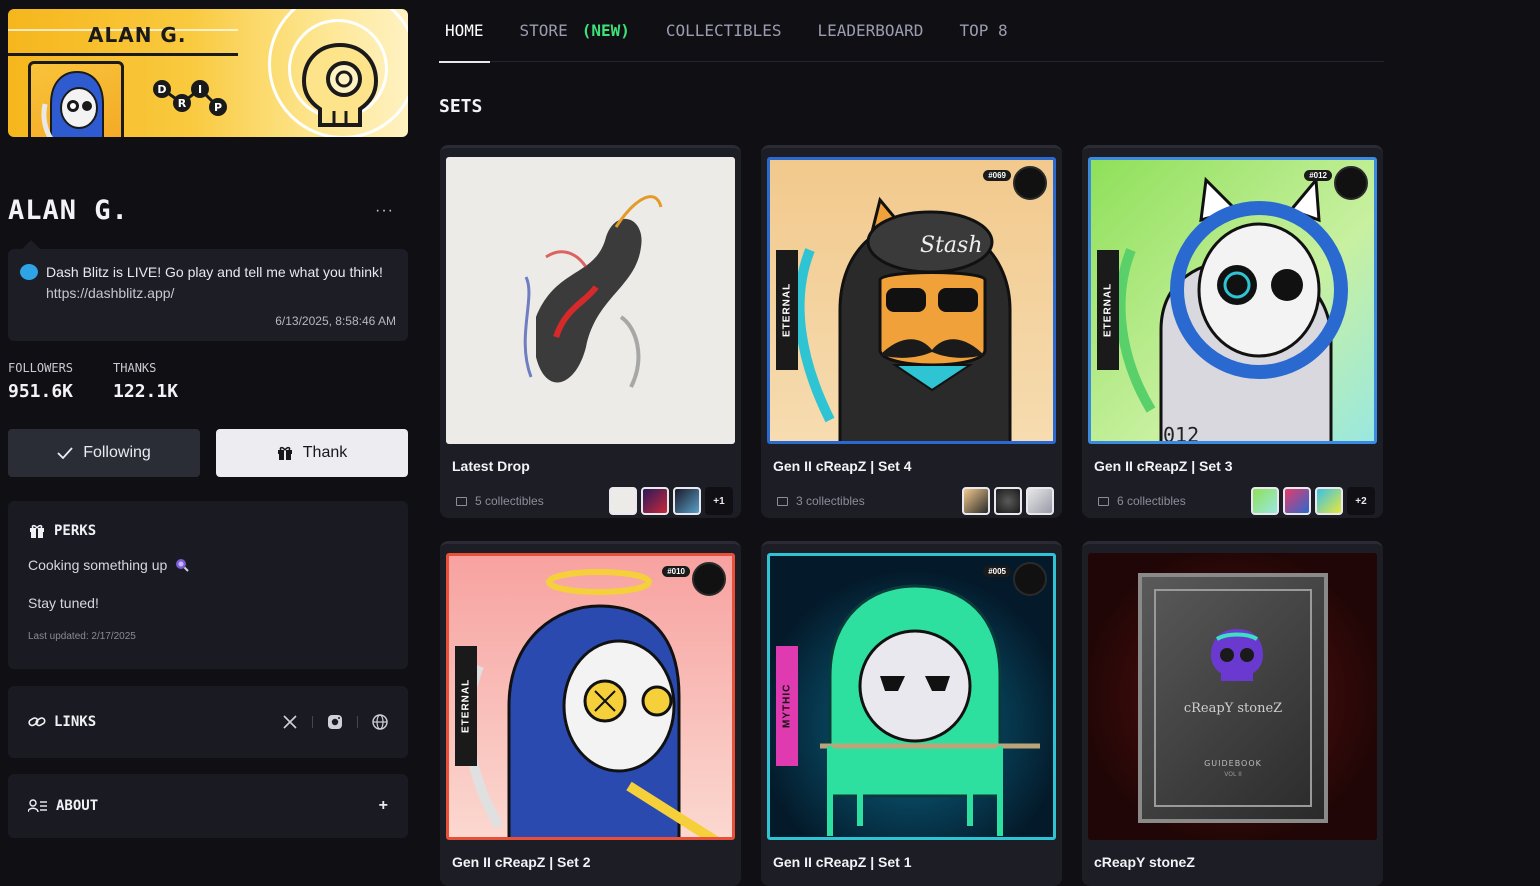  Describe the element at coordinates (1151, 501) in the screenshot. I see `collectible-count: 6 collectibles` at that location.